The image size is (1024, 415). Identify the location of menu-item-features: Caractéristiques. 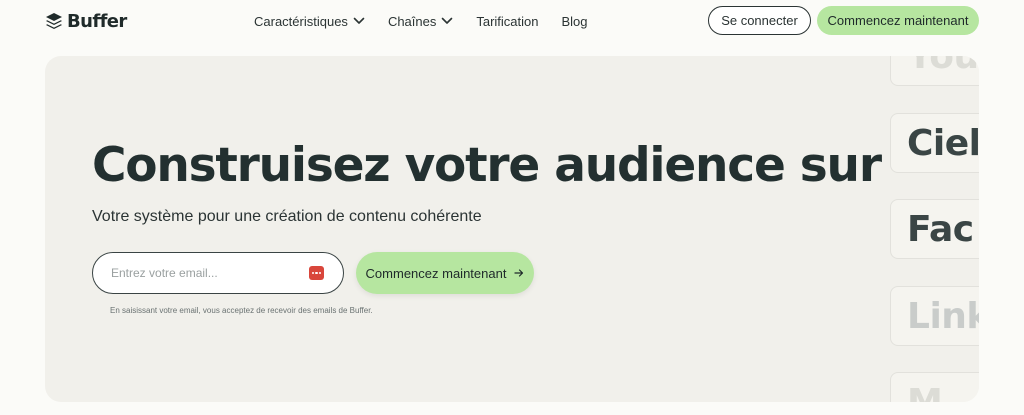
(309, 21).